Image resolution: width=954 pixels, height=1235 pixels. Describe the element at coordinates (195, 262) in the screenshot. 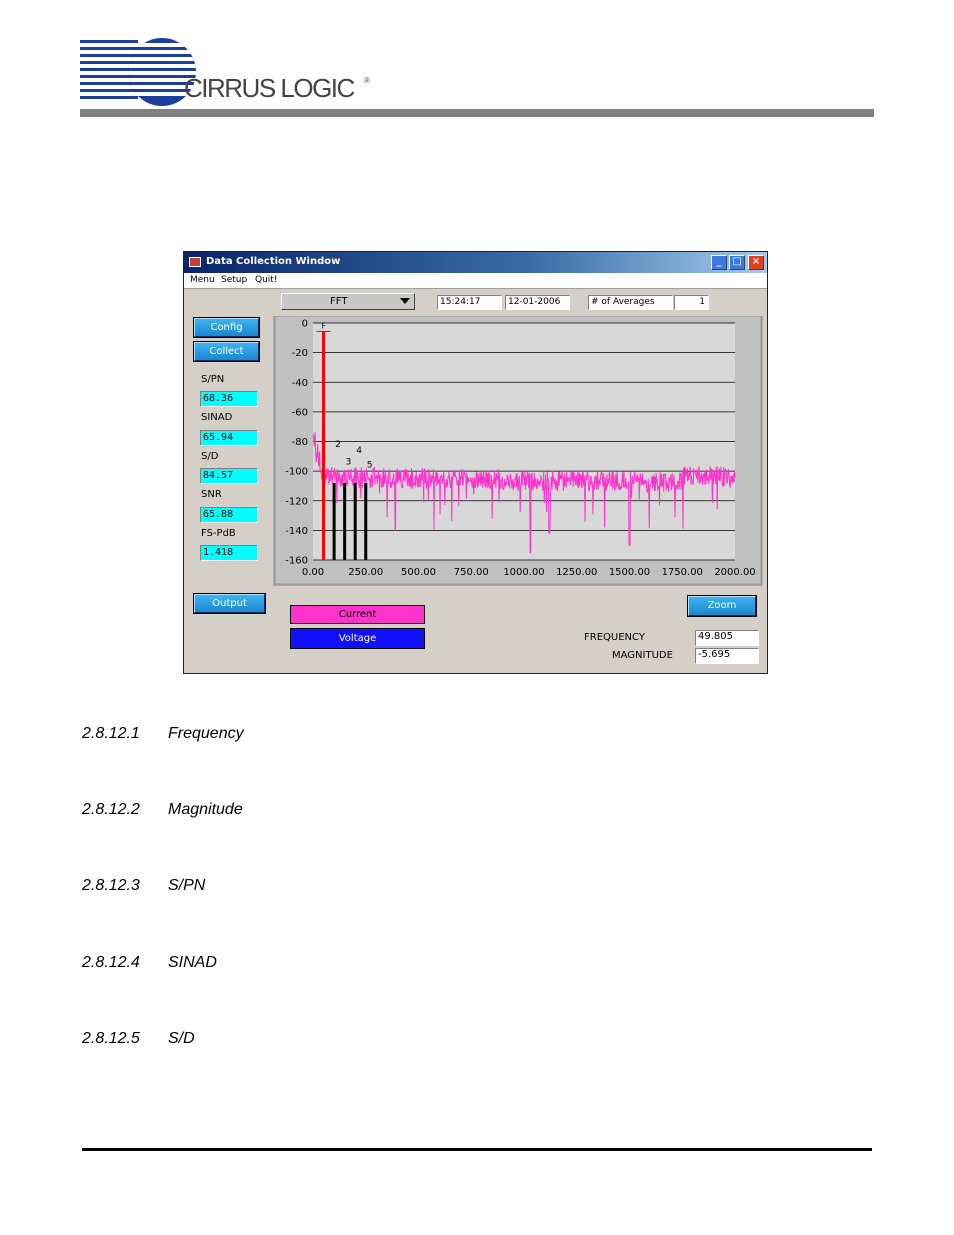

I see `app-icon` at that location.